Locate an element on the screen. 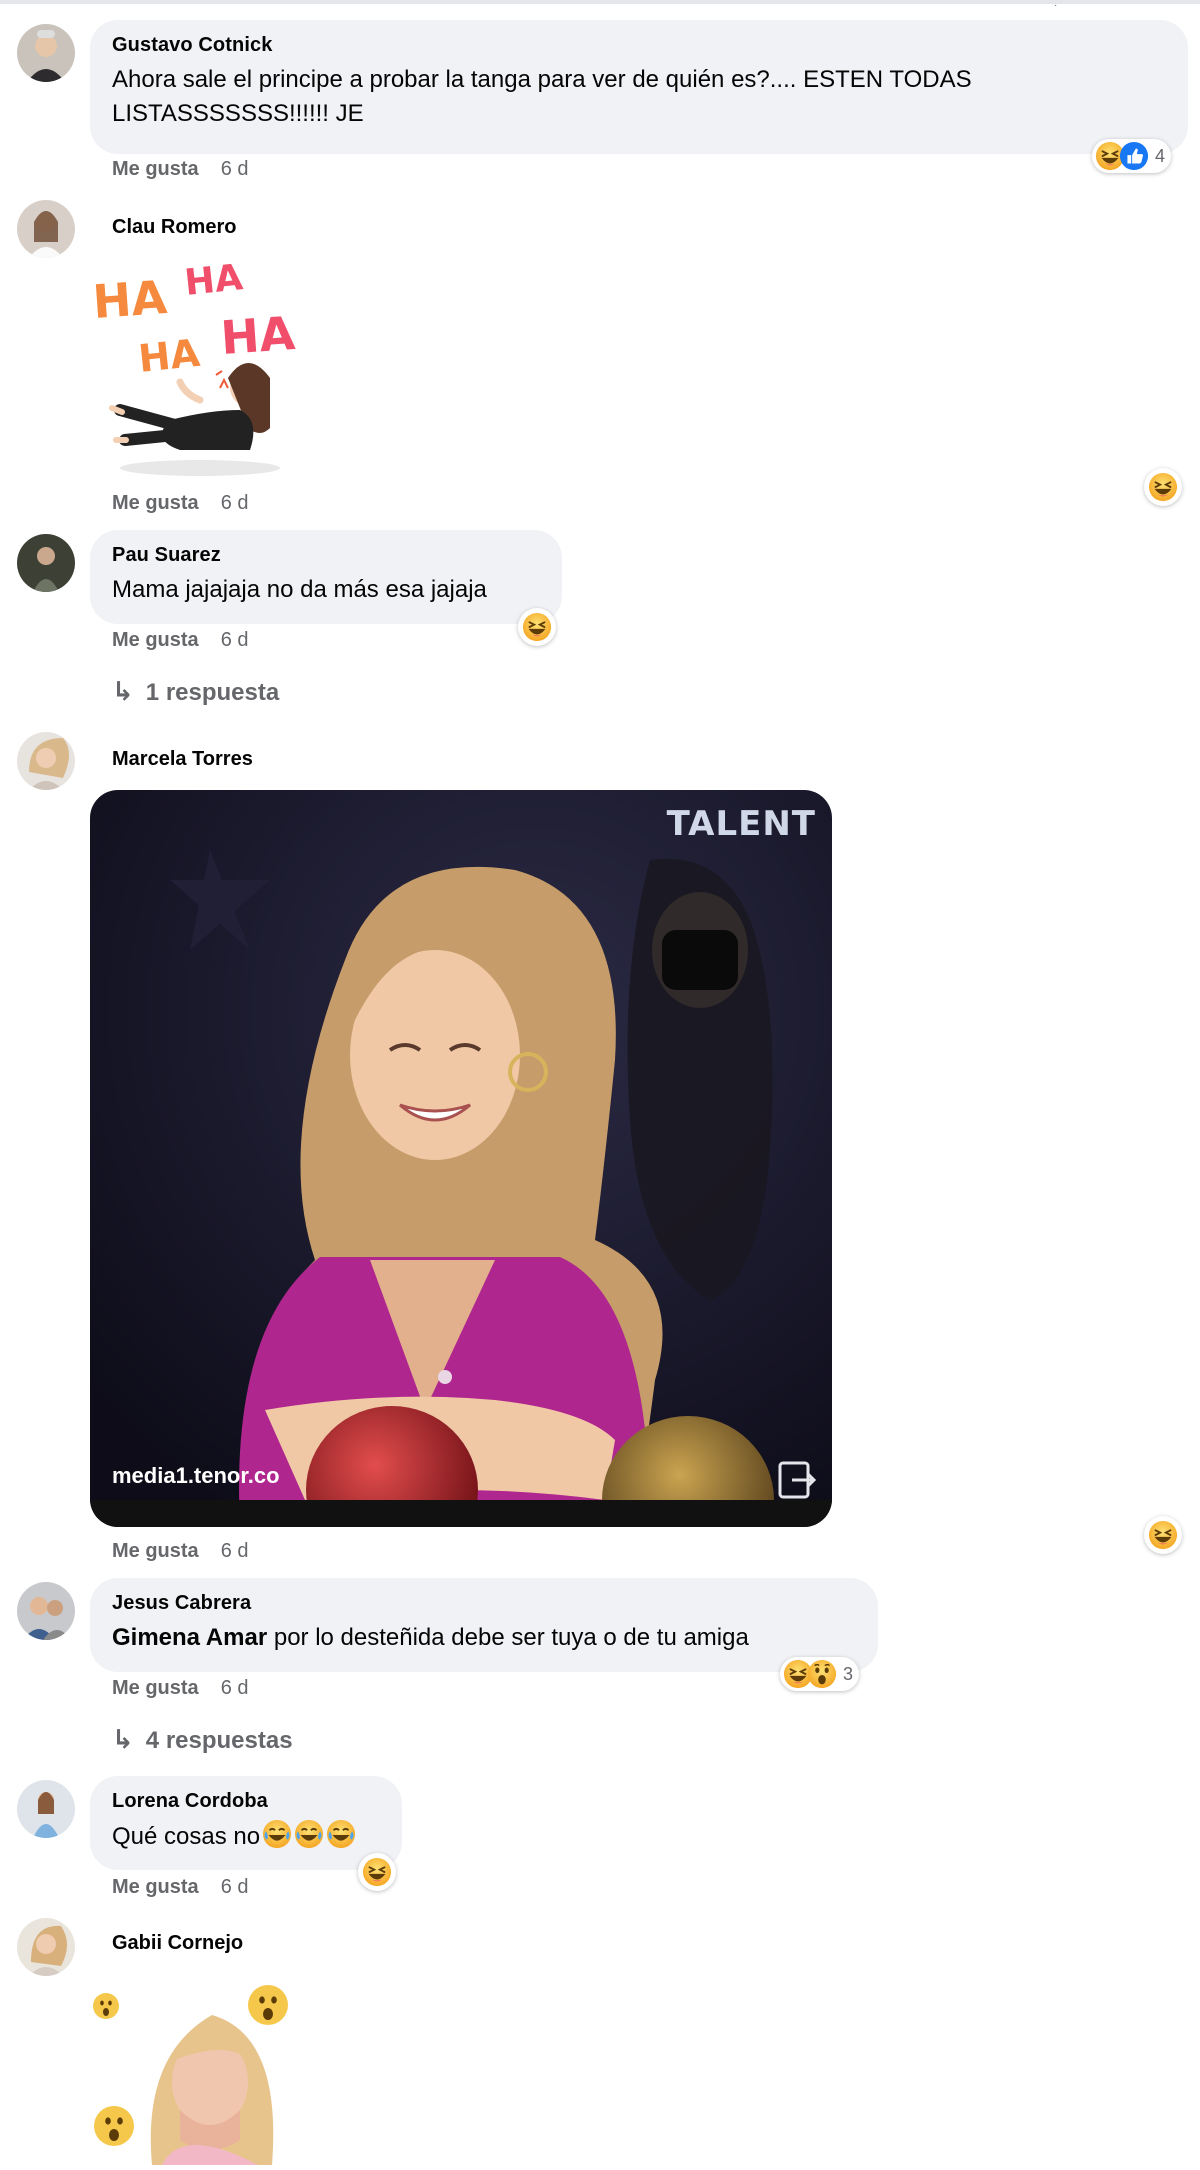 The image size is (1200, 2170). gif-source-label: media1.tenor.co is located at coordinates (196, 1476).